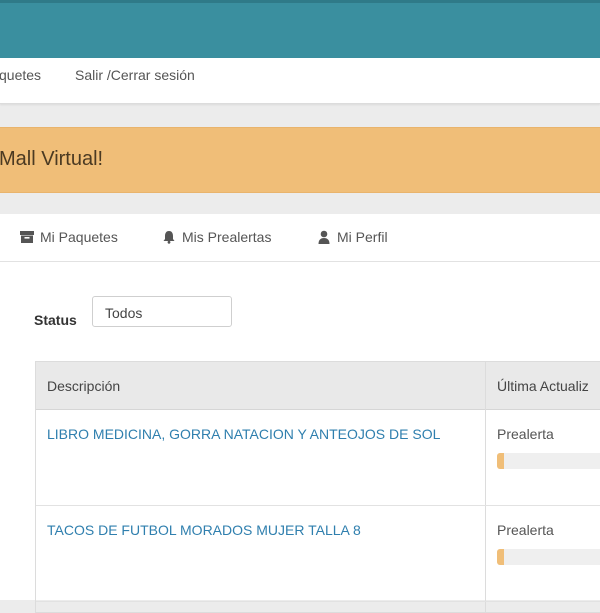 This screenshot has width=600, height=613. What do you see at coordinates (84, 386) in the screenshot?
I see `column-header-description: Descripción` at bounding box center [84, 386].